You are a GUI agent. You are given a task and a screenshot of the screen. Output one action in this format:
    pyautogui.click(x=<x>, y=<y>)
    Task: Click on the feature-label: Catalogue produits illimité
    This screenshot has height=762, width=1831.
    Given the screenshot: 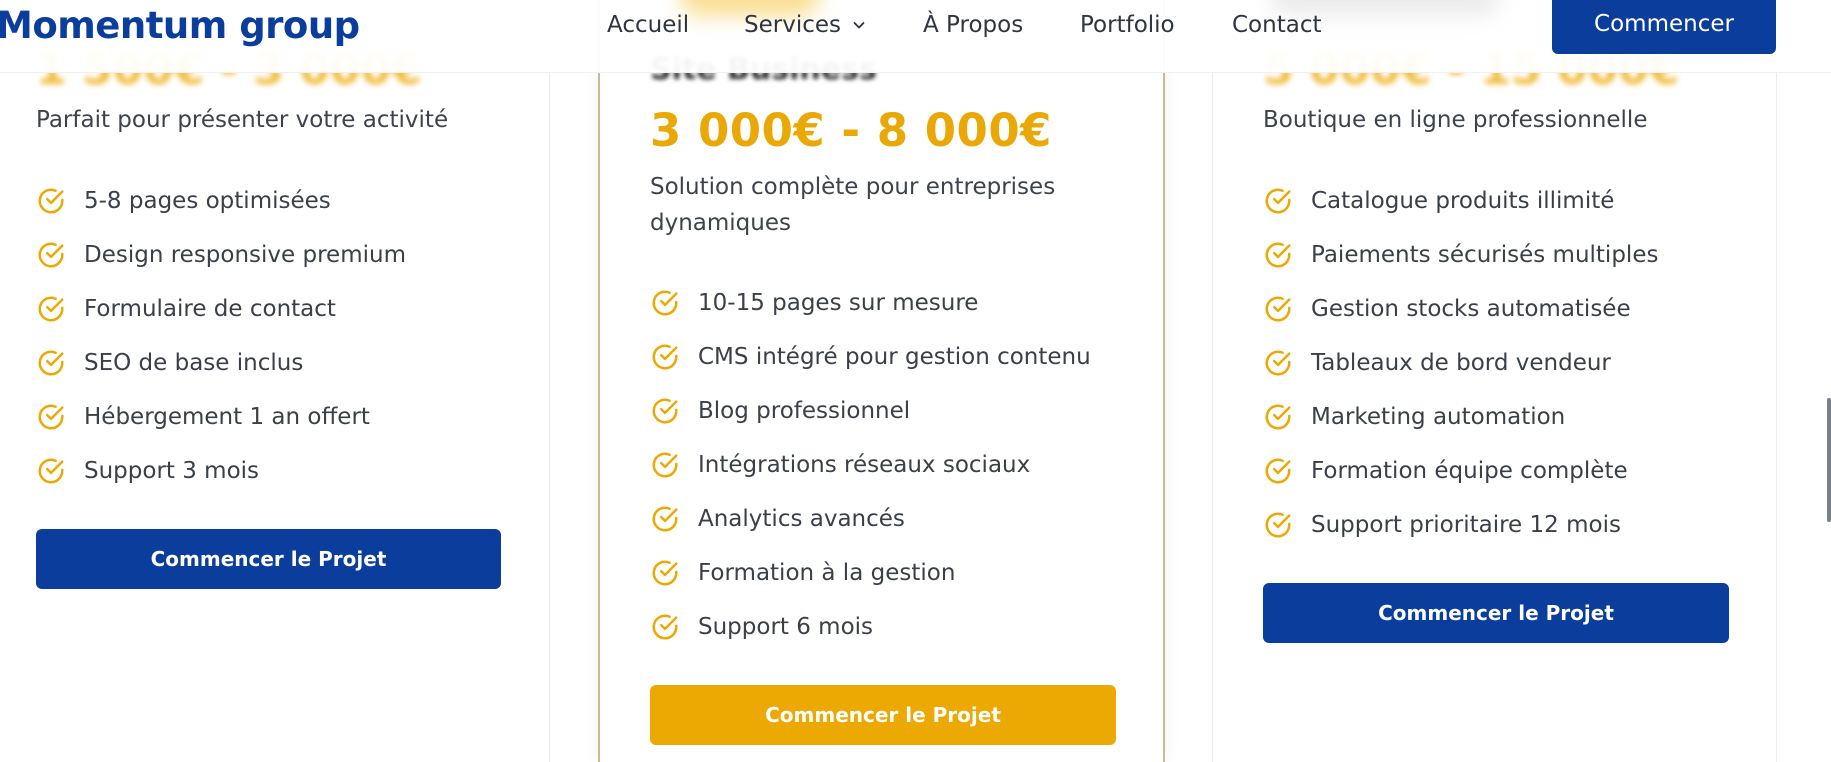 What is the action you would take?
    pyautogui.click(x=1463, y=201)
    